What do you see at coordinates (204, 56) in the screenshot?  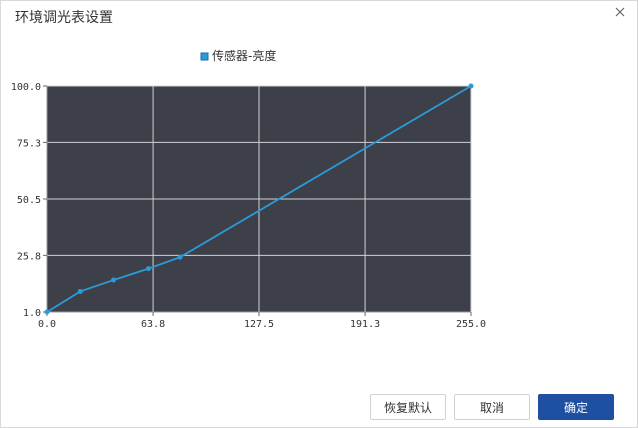 I see `legend-marker` at bounding box center [204, 56].